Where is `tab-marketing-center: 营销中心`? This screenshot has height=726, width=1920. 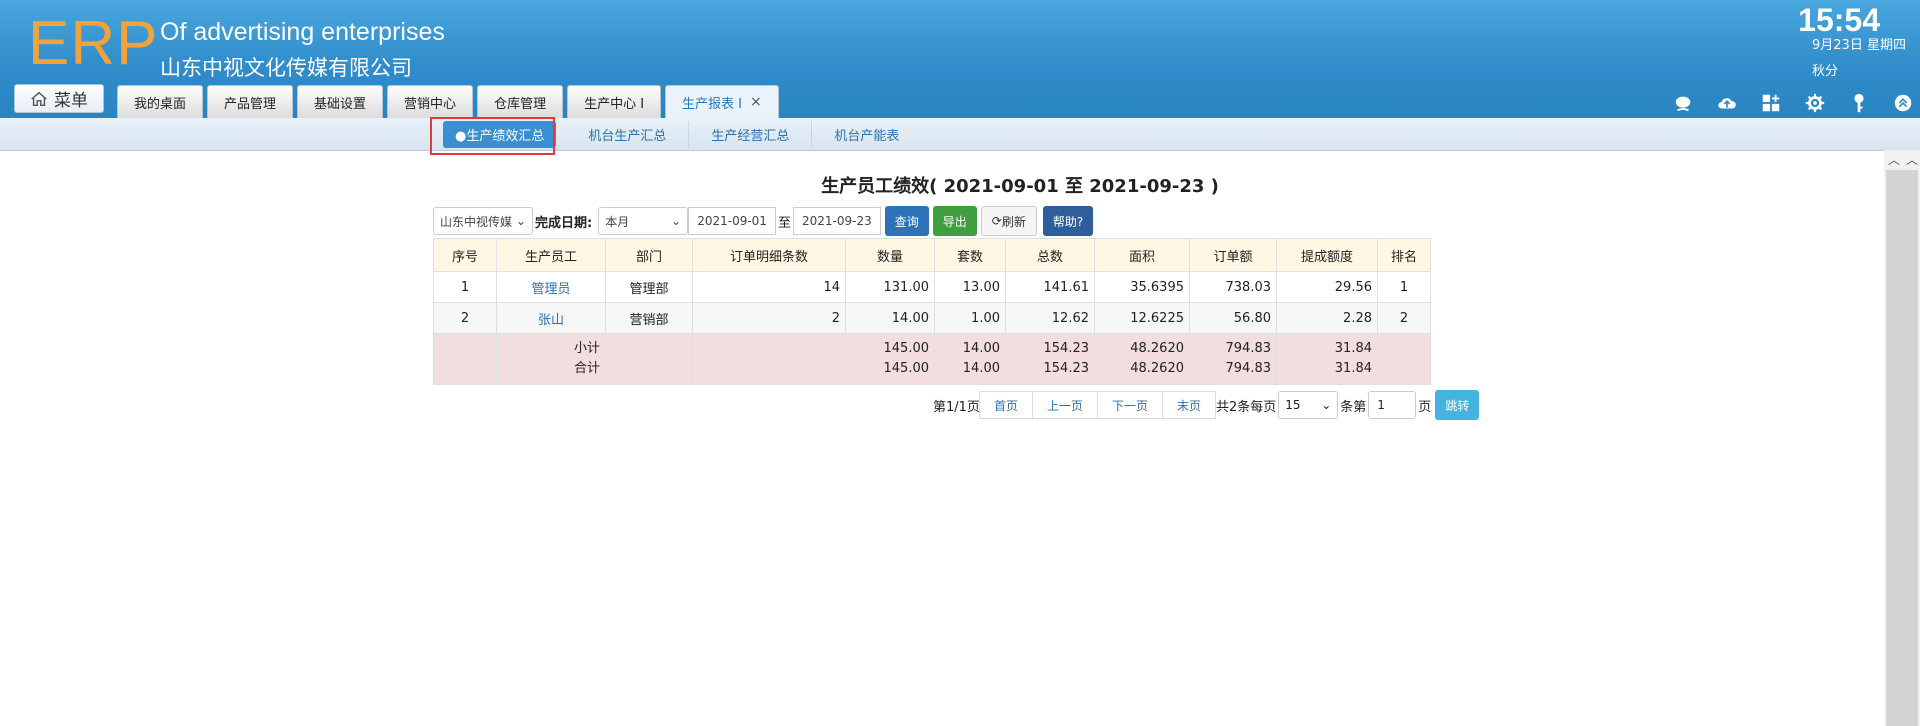 tab-marketing-center: 营销中心 is located at coordinates (430, 101).